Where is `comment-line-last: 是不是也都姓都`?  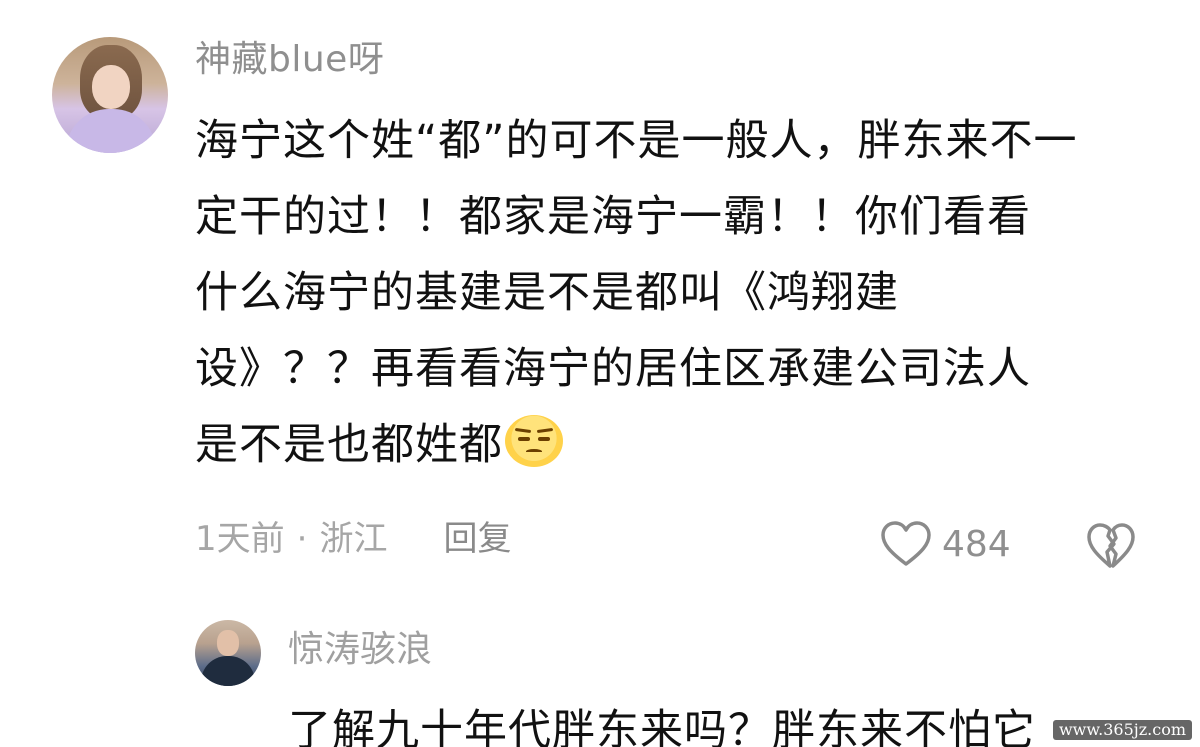 comment-line-last: 是不是也都姓都 is located at coordinates (665, 445).